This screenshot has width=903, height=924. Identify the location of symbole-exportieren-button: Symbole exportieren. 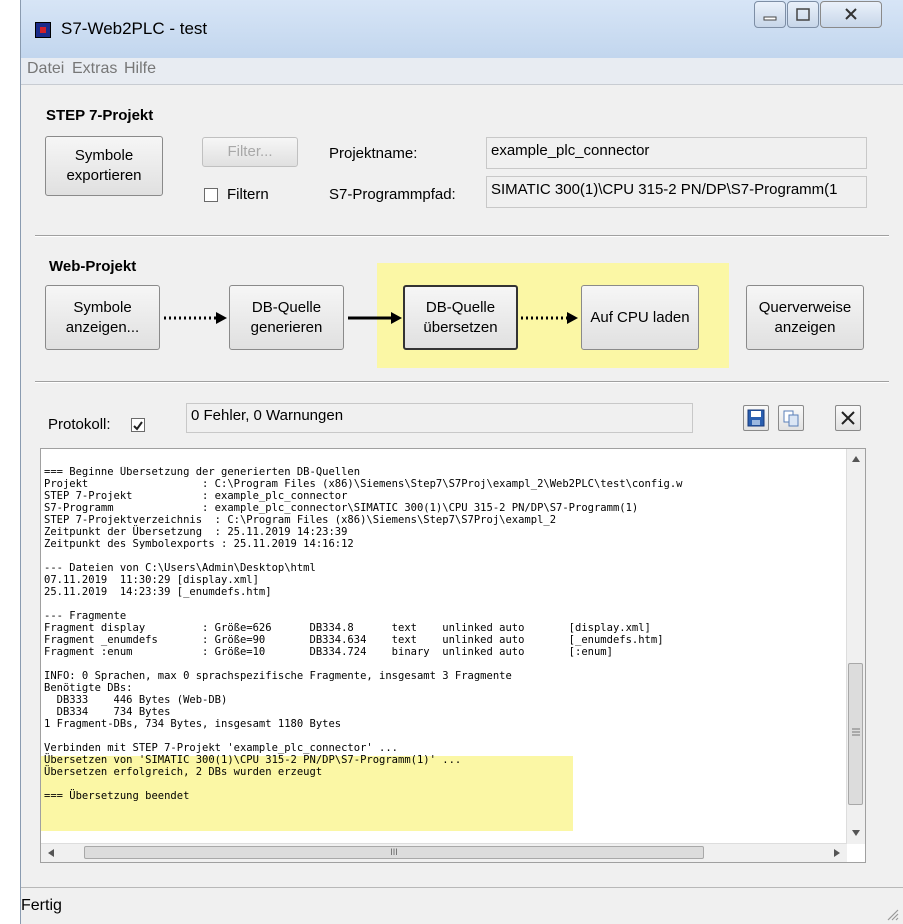
(104, 166).